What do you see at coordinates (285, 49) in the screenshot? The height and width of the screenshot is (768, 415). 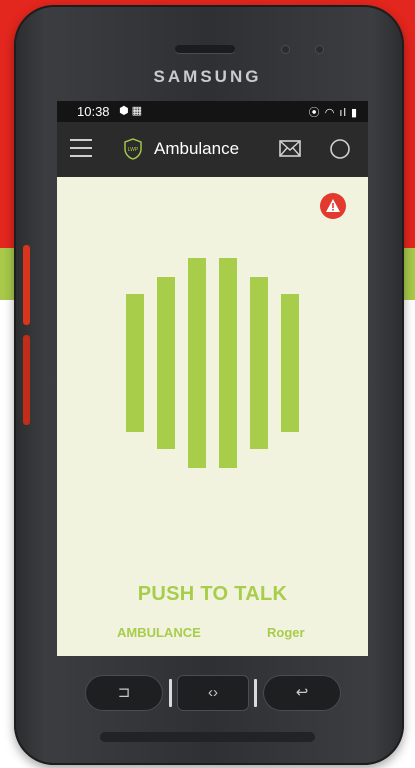 I see `front-camera-dot` at bounding box center [285, 49].